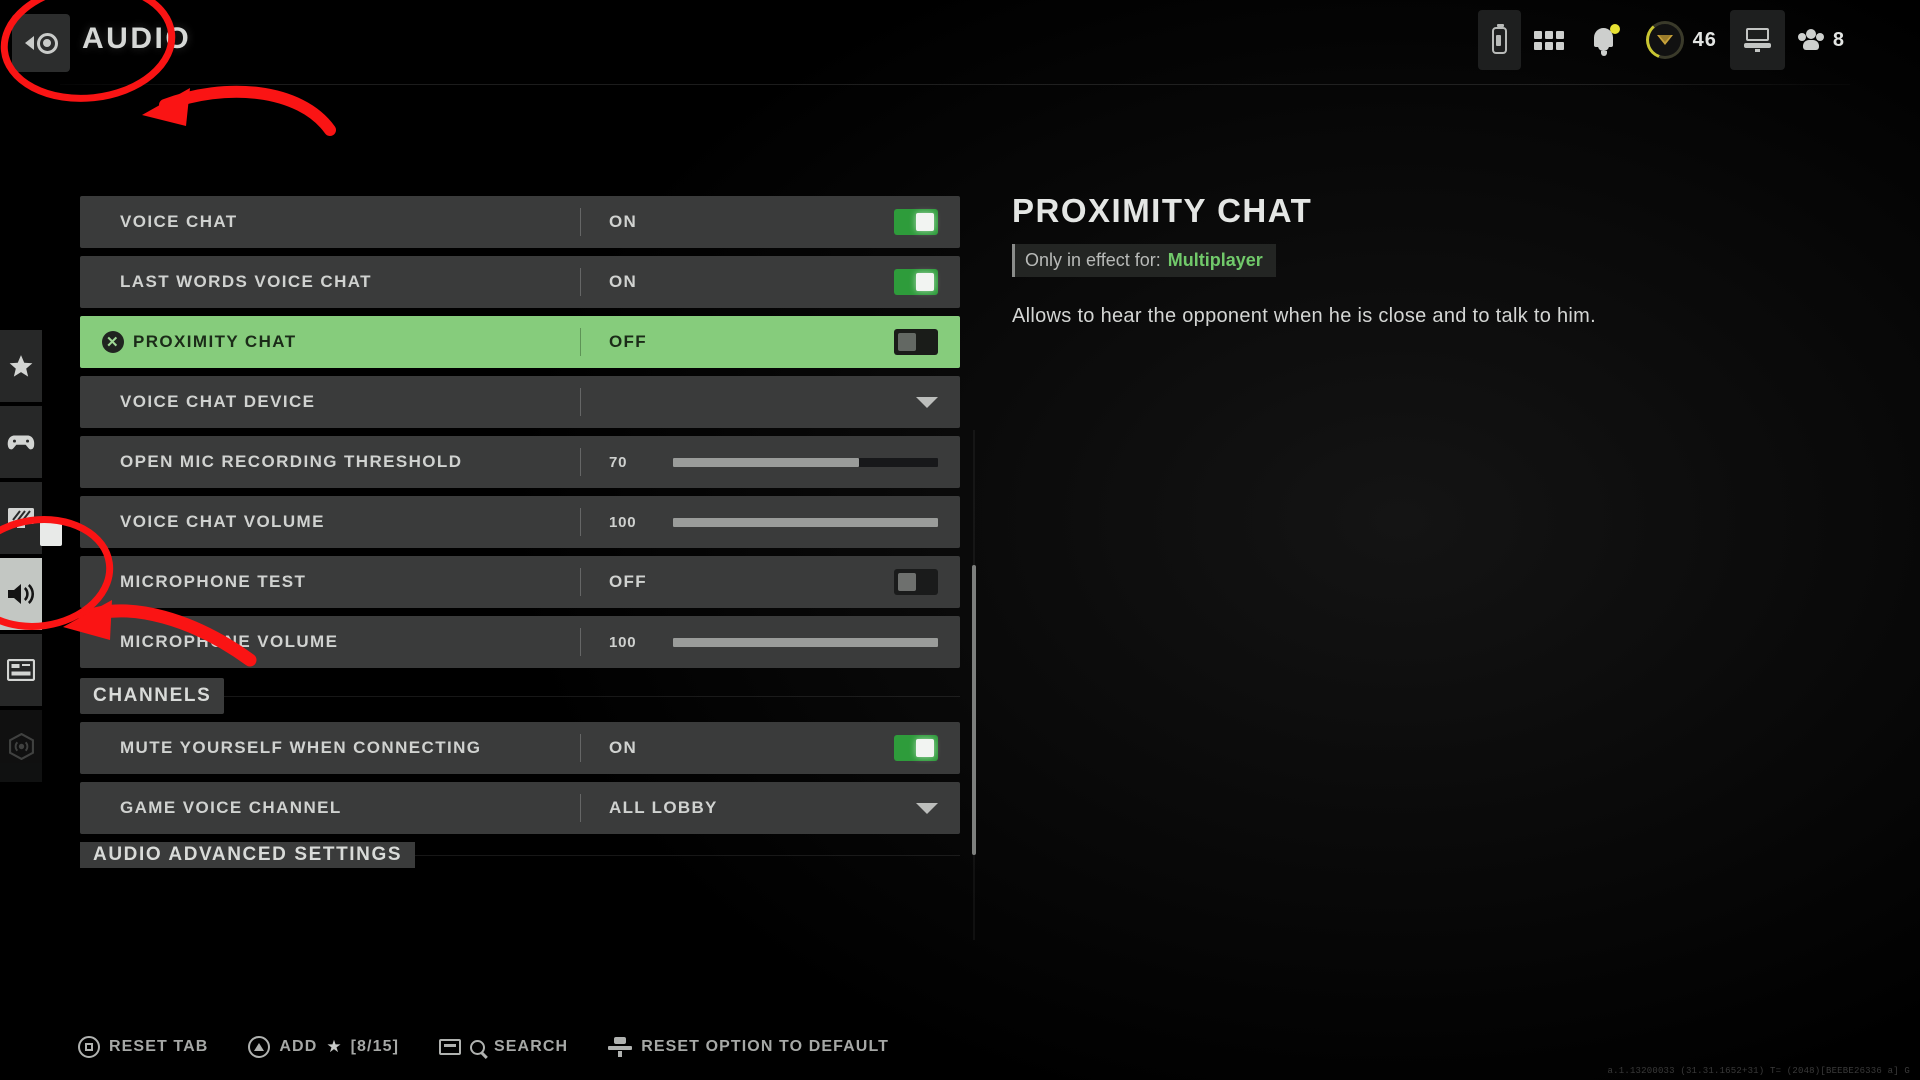 This screenshot has width=1920, height=1080. I want to click on header-bar: AUDIO 46 8, so click(960, 43).